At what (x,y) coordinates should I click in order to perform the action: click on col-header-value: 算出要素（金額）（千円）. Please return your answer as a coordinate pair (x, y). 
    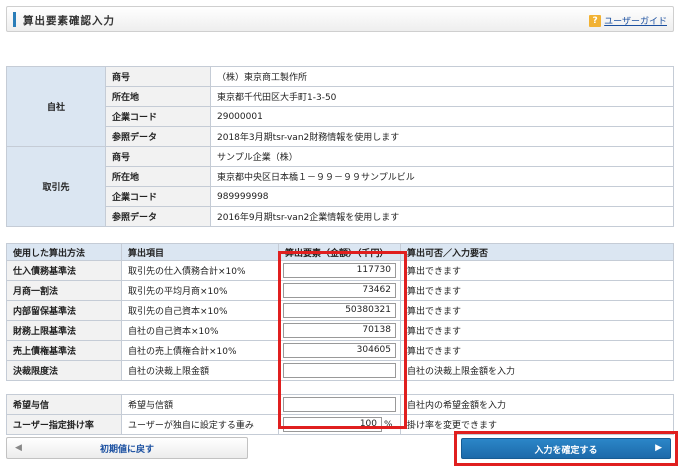
    Looking at the image, I should click on (339, 252).